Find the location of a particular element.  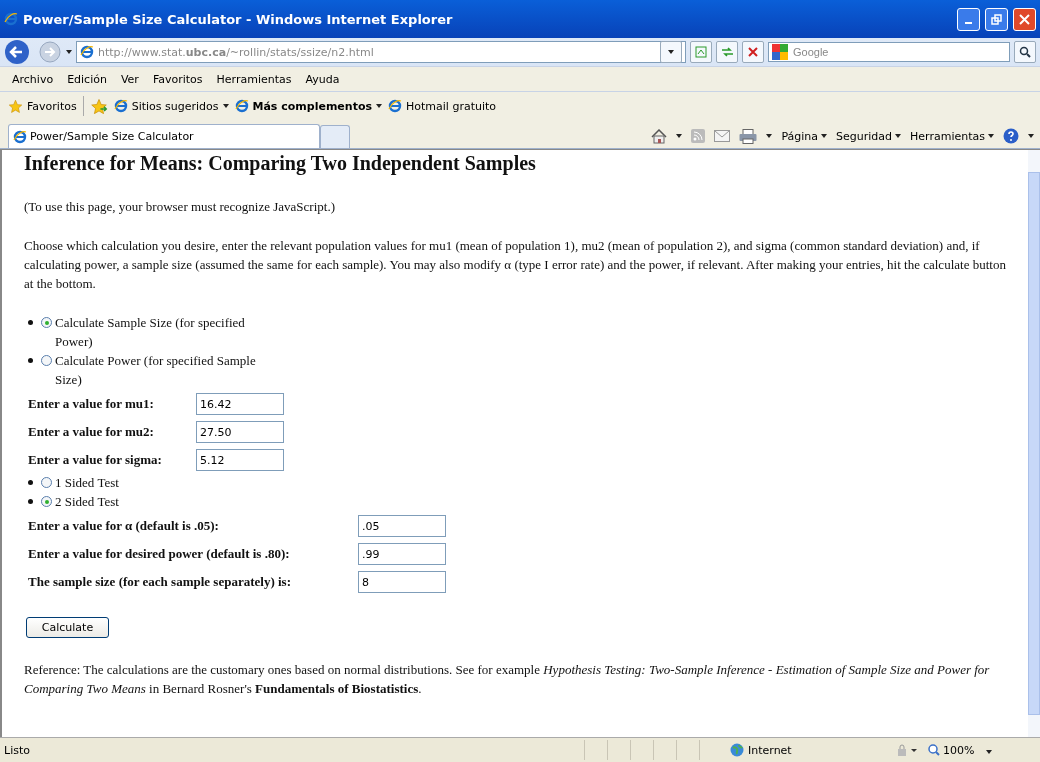

menu-item: Ayuda is located at coordinates (322, 79).